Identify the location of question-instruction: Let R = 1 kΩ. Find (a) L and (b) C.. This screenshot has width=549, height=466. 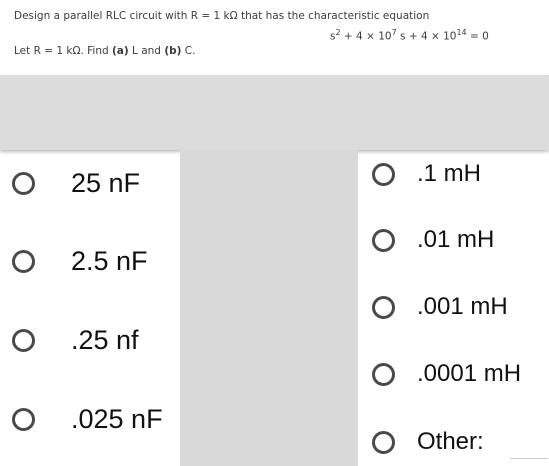
(105, 51).